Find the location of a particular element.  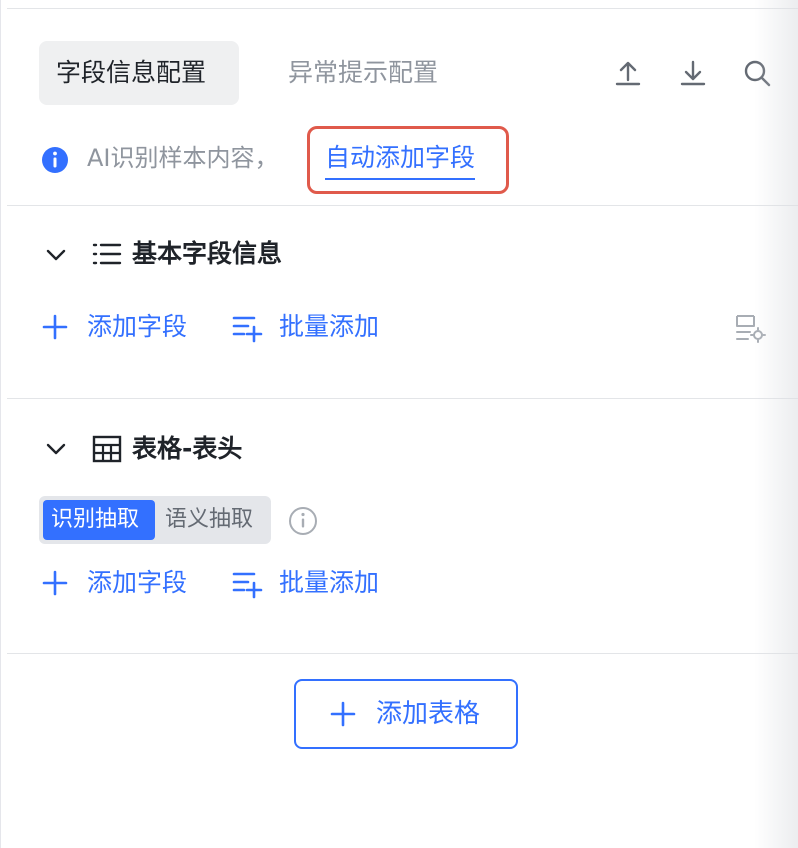

search-icon is located at coordinates (757, 73).